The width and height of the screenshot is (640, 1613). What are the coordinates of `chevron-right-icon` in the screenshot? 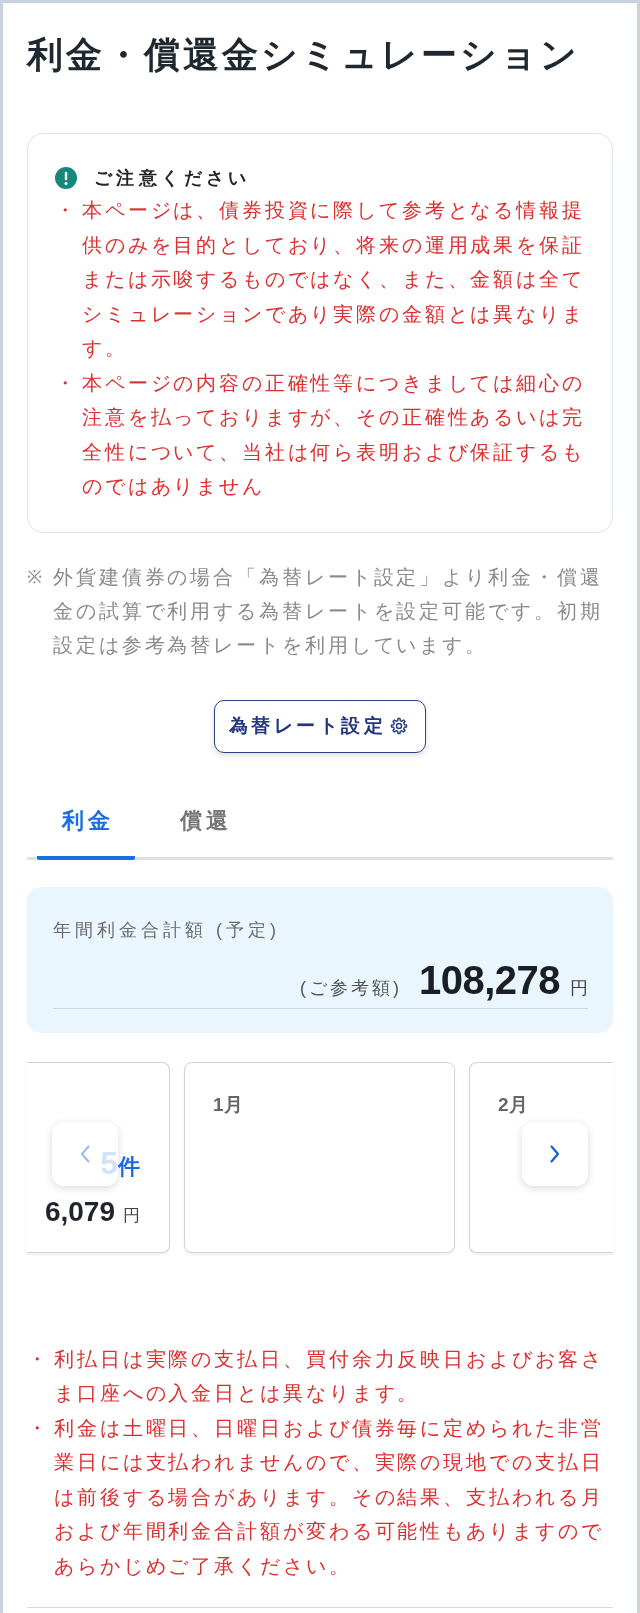 It's located at (555, 1153).